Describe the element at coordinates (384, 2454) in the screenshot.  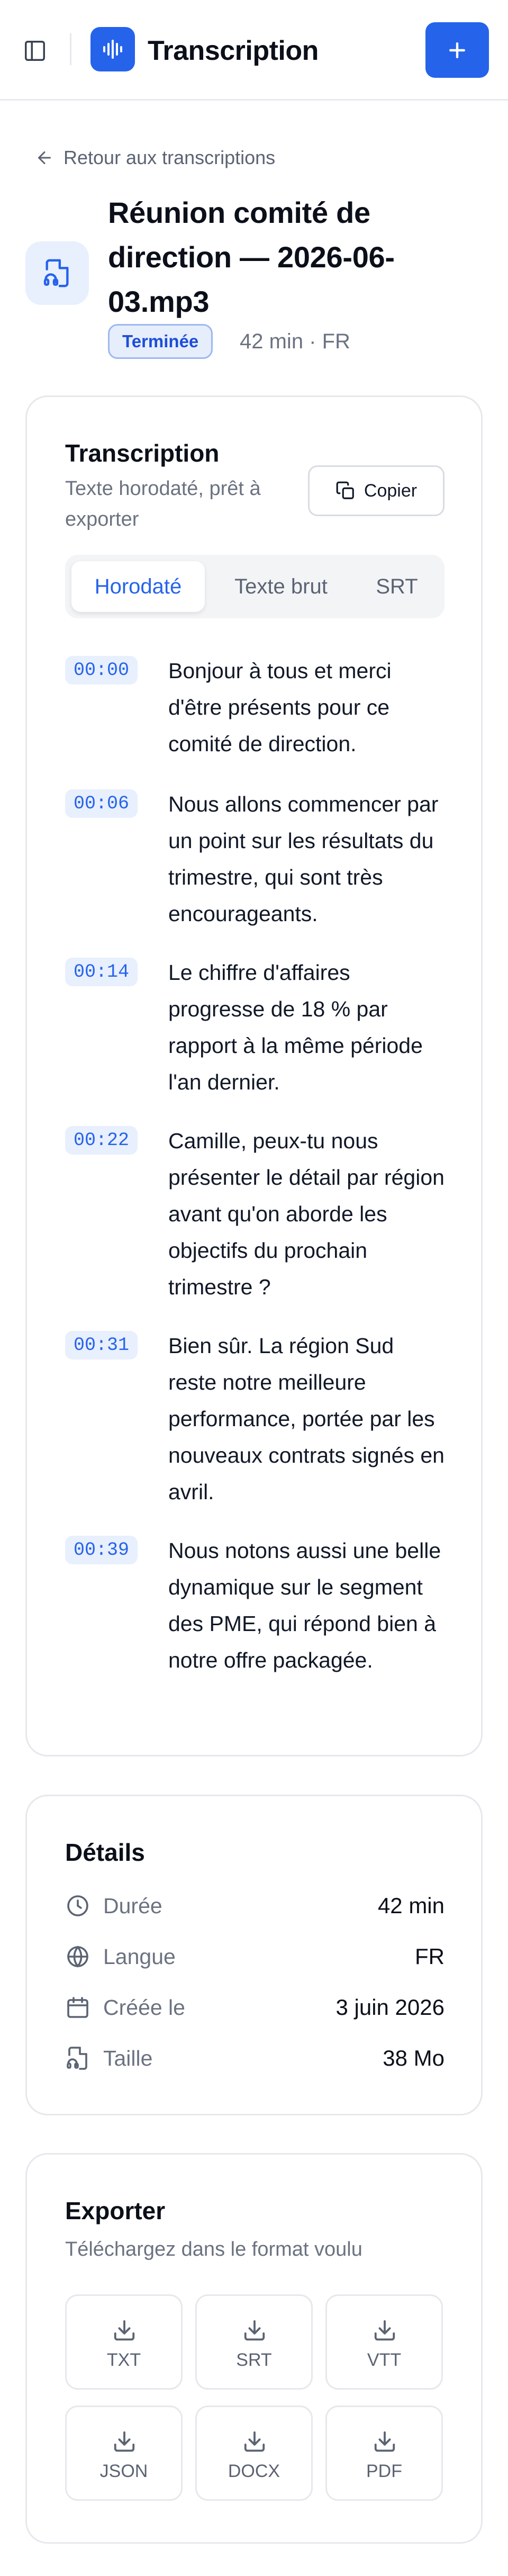
I see `export-pdf-button: PDF` at that location.